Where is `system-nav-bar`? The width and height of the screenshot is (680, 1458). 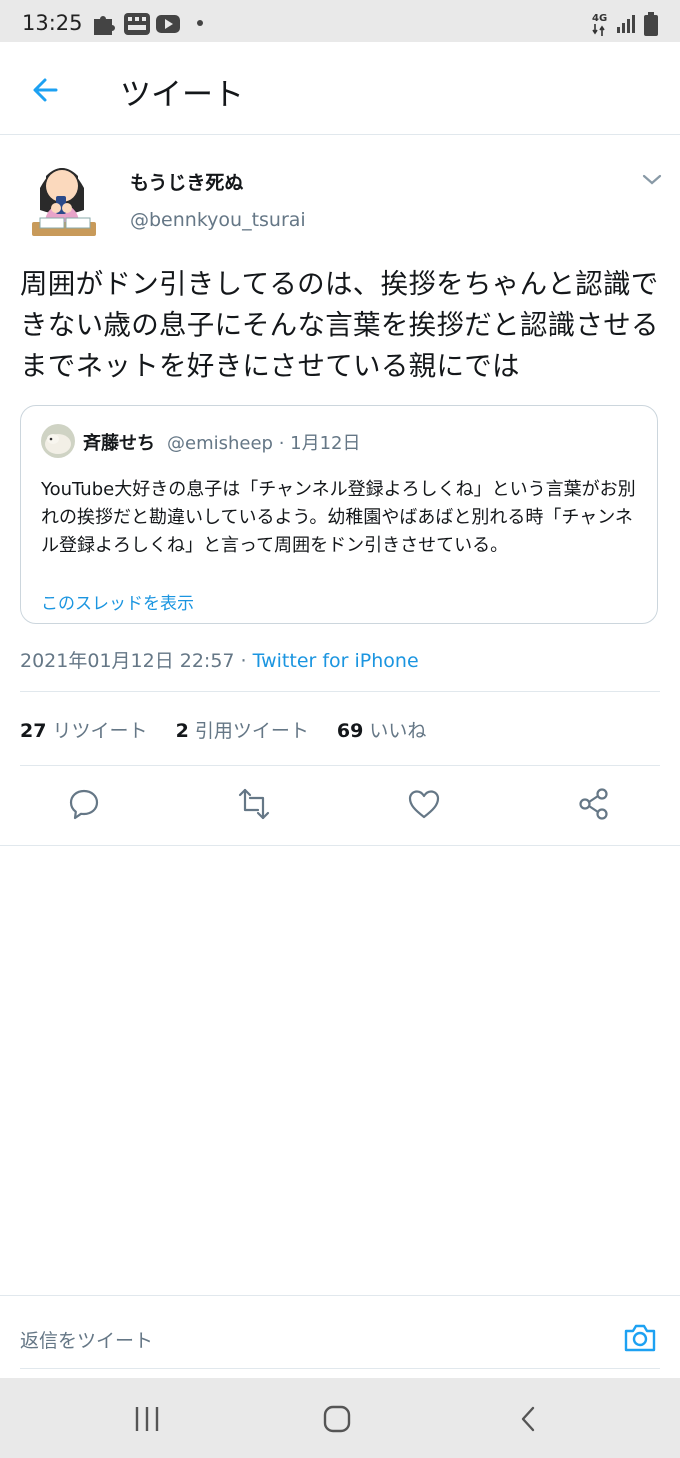 system-nav-bar is located at coordinates (340, 1418).